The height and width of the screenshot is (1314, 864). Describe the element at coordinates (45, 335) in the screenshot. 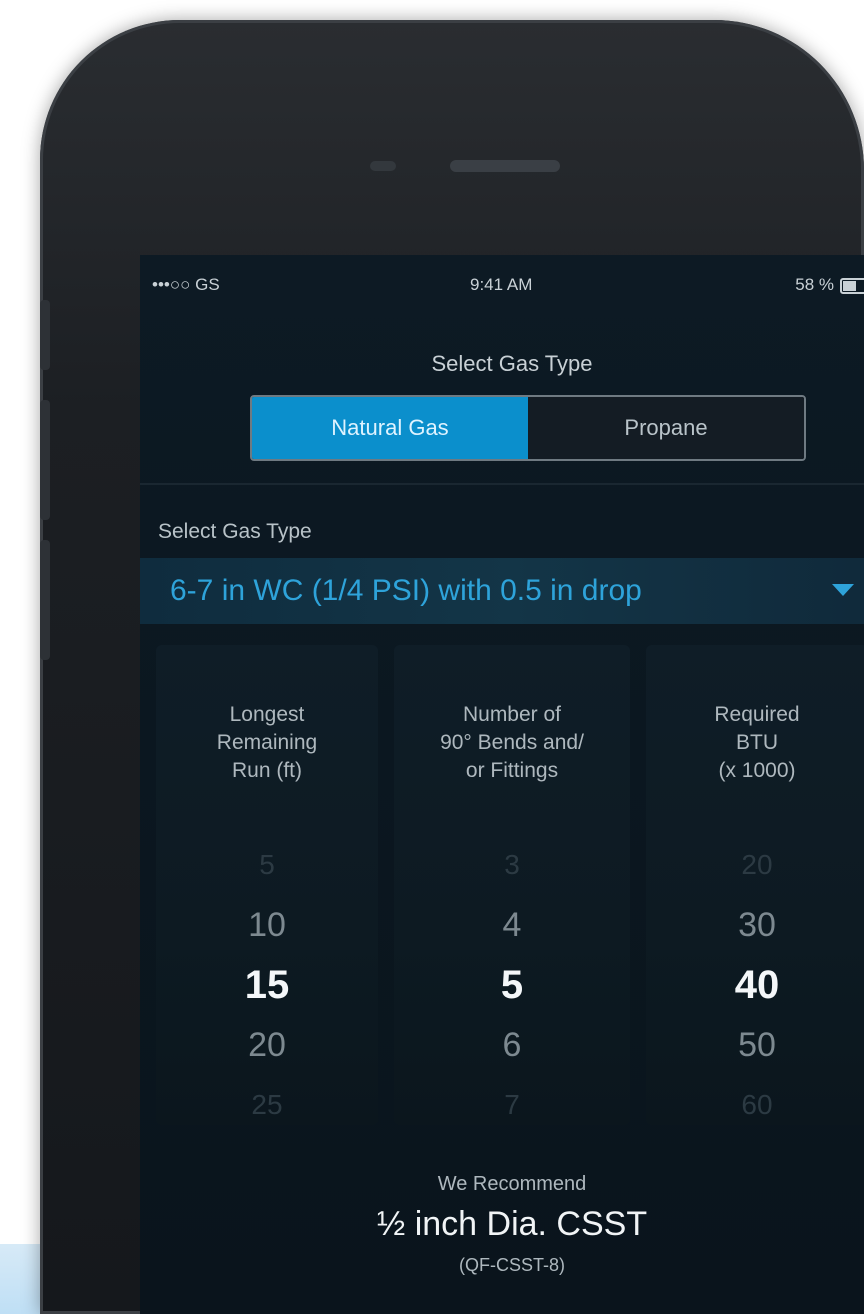

I see `mute-switch` at that location.